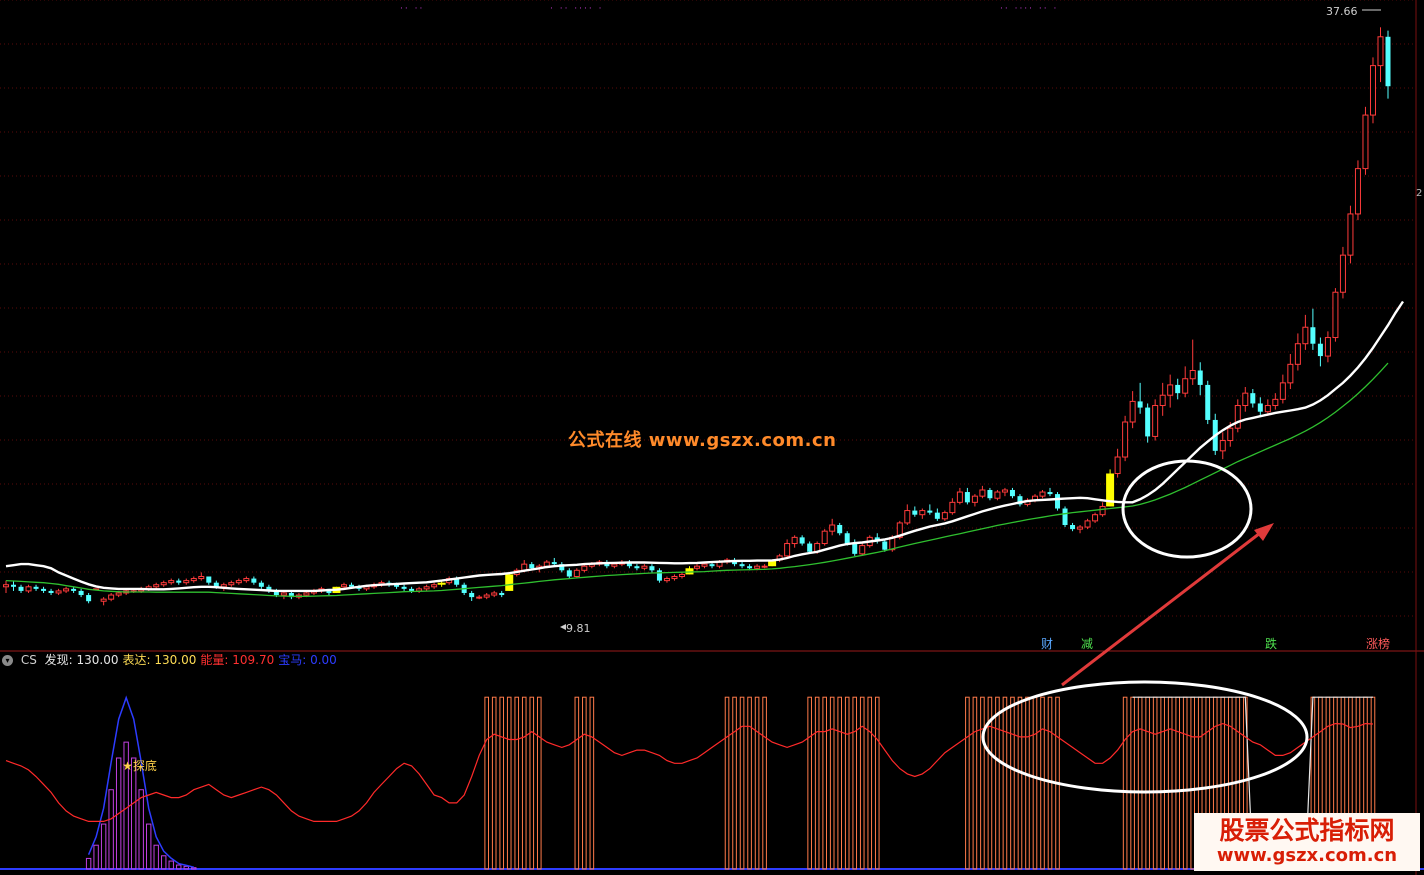  What do you see at coordinates (1271, 643) in the screenshot?
I see `event-marker: 跌` at bounding box center [1271, 643].